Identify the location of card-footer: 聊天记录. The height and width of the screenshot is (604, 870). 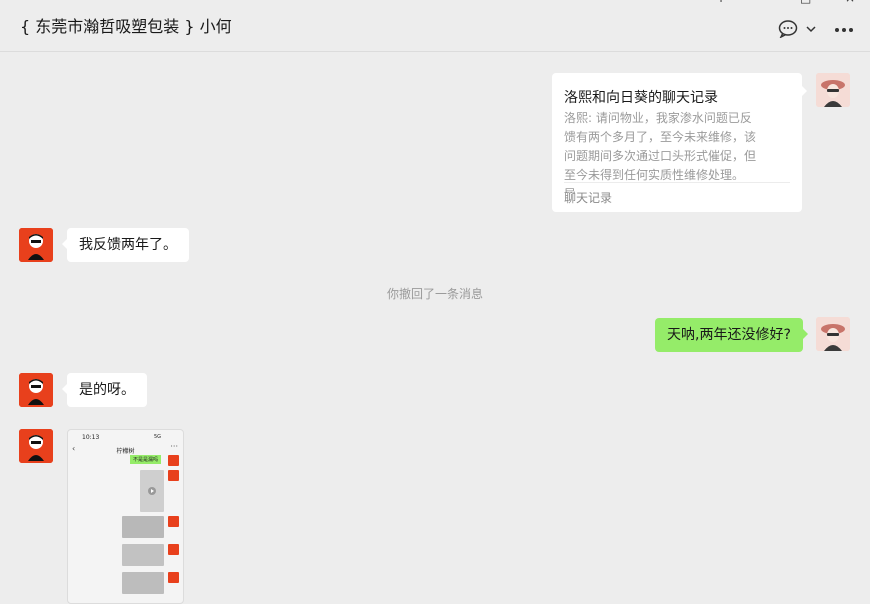
(588, 198).